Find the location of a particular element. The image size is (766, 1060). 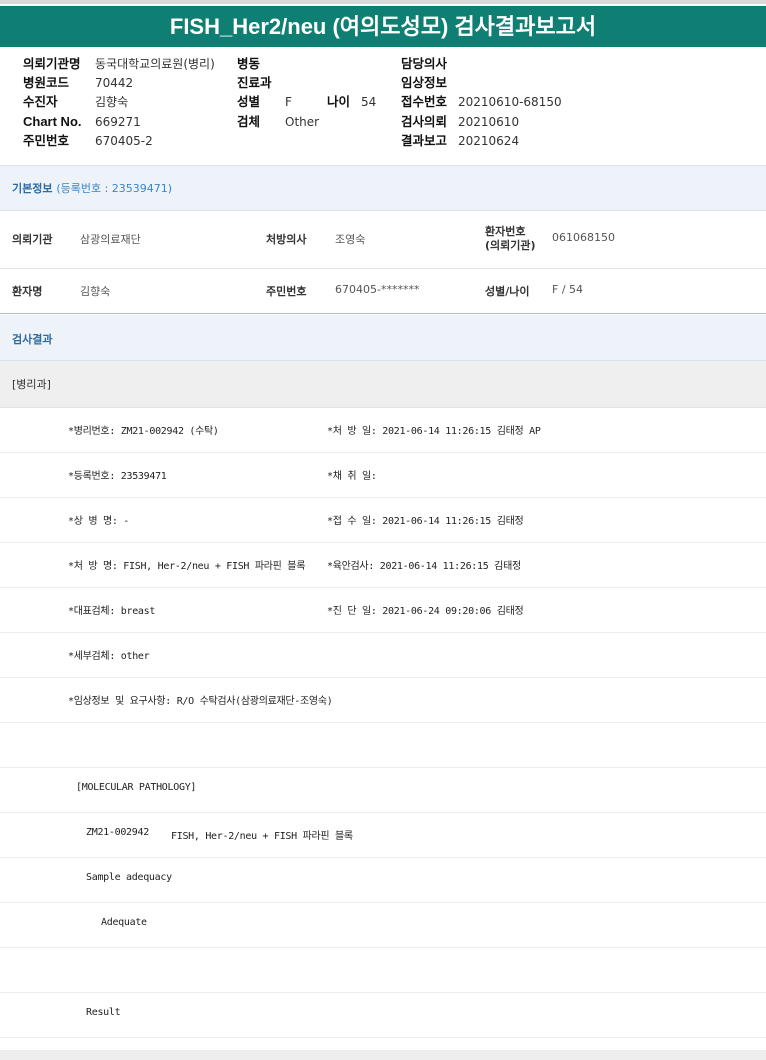

bottom-strip is located at coordinates (383, 1055).